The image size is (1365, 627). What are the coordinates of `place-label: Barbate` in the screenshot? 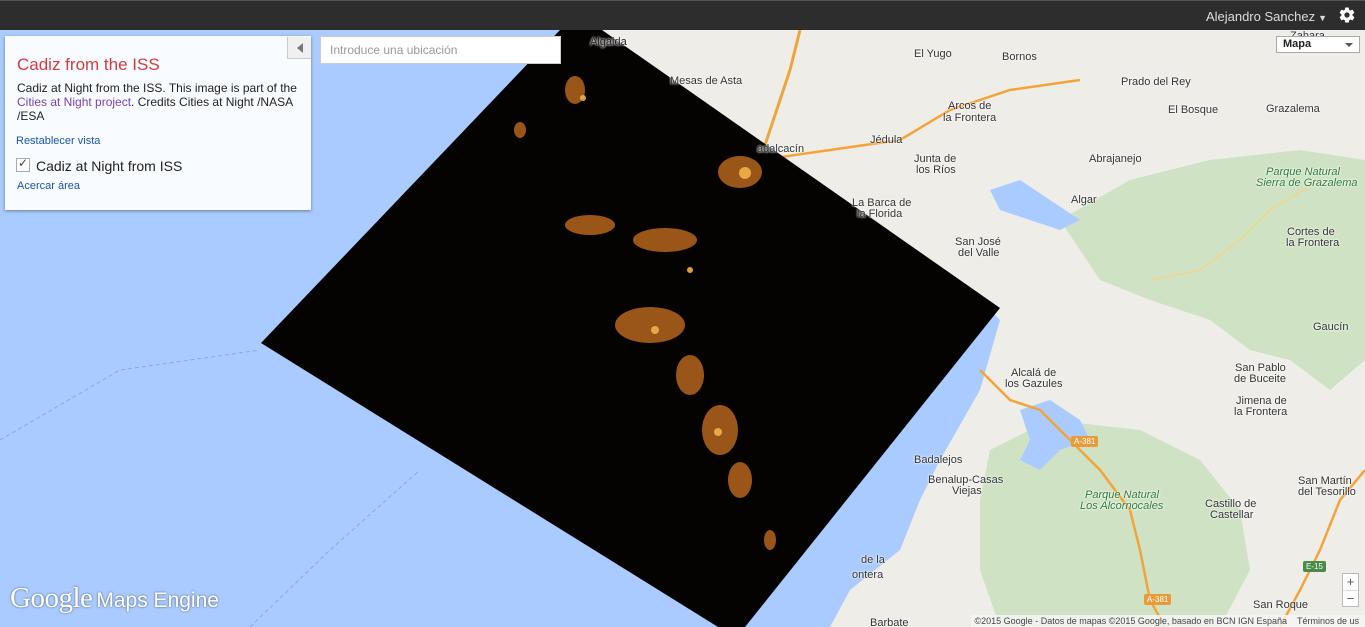 It's located at (889, 622).